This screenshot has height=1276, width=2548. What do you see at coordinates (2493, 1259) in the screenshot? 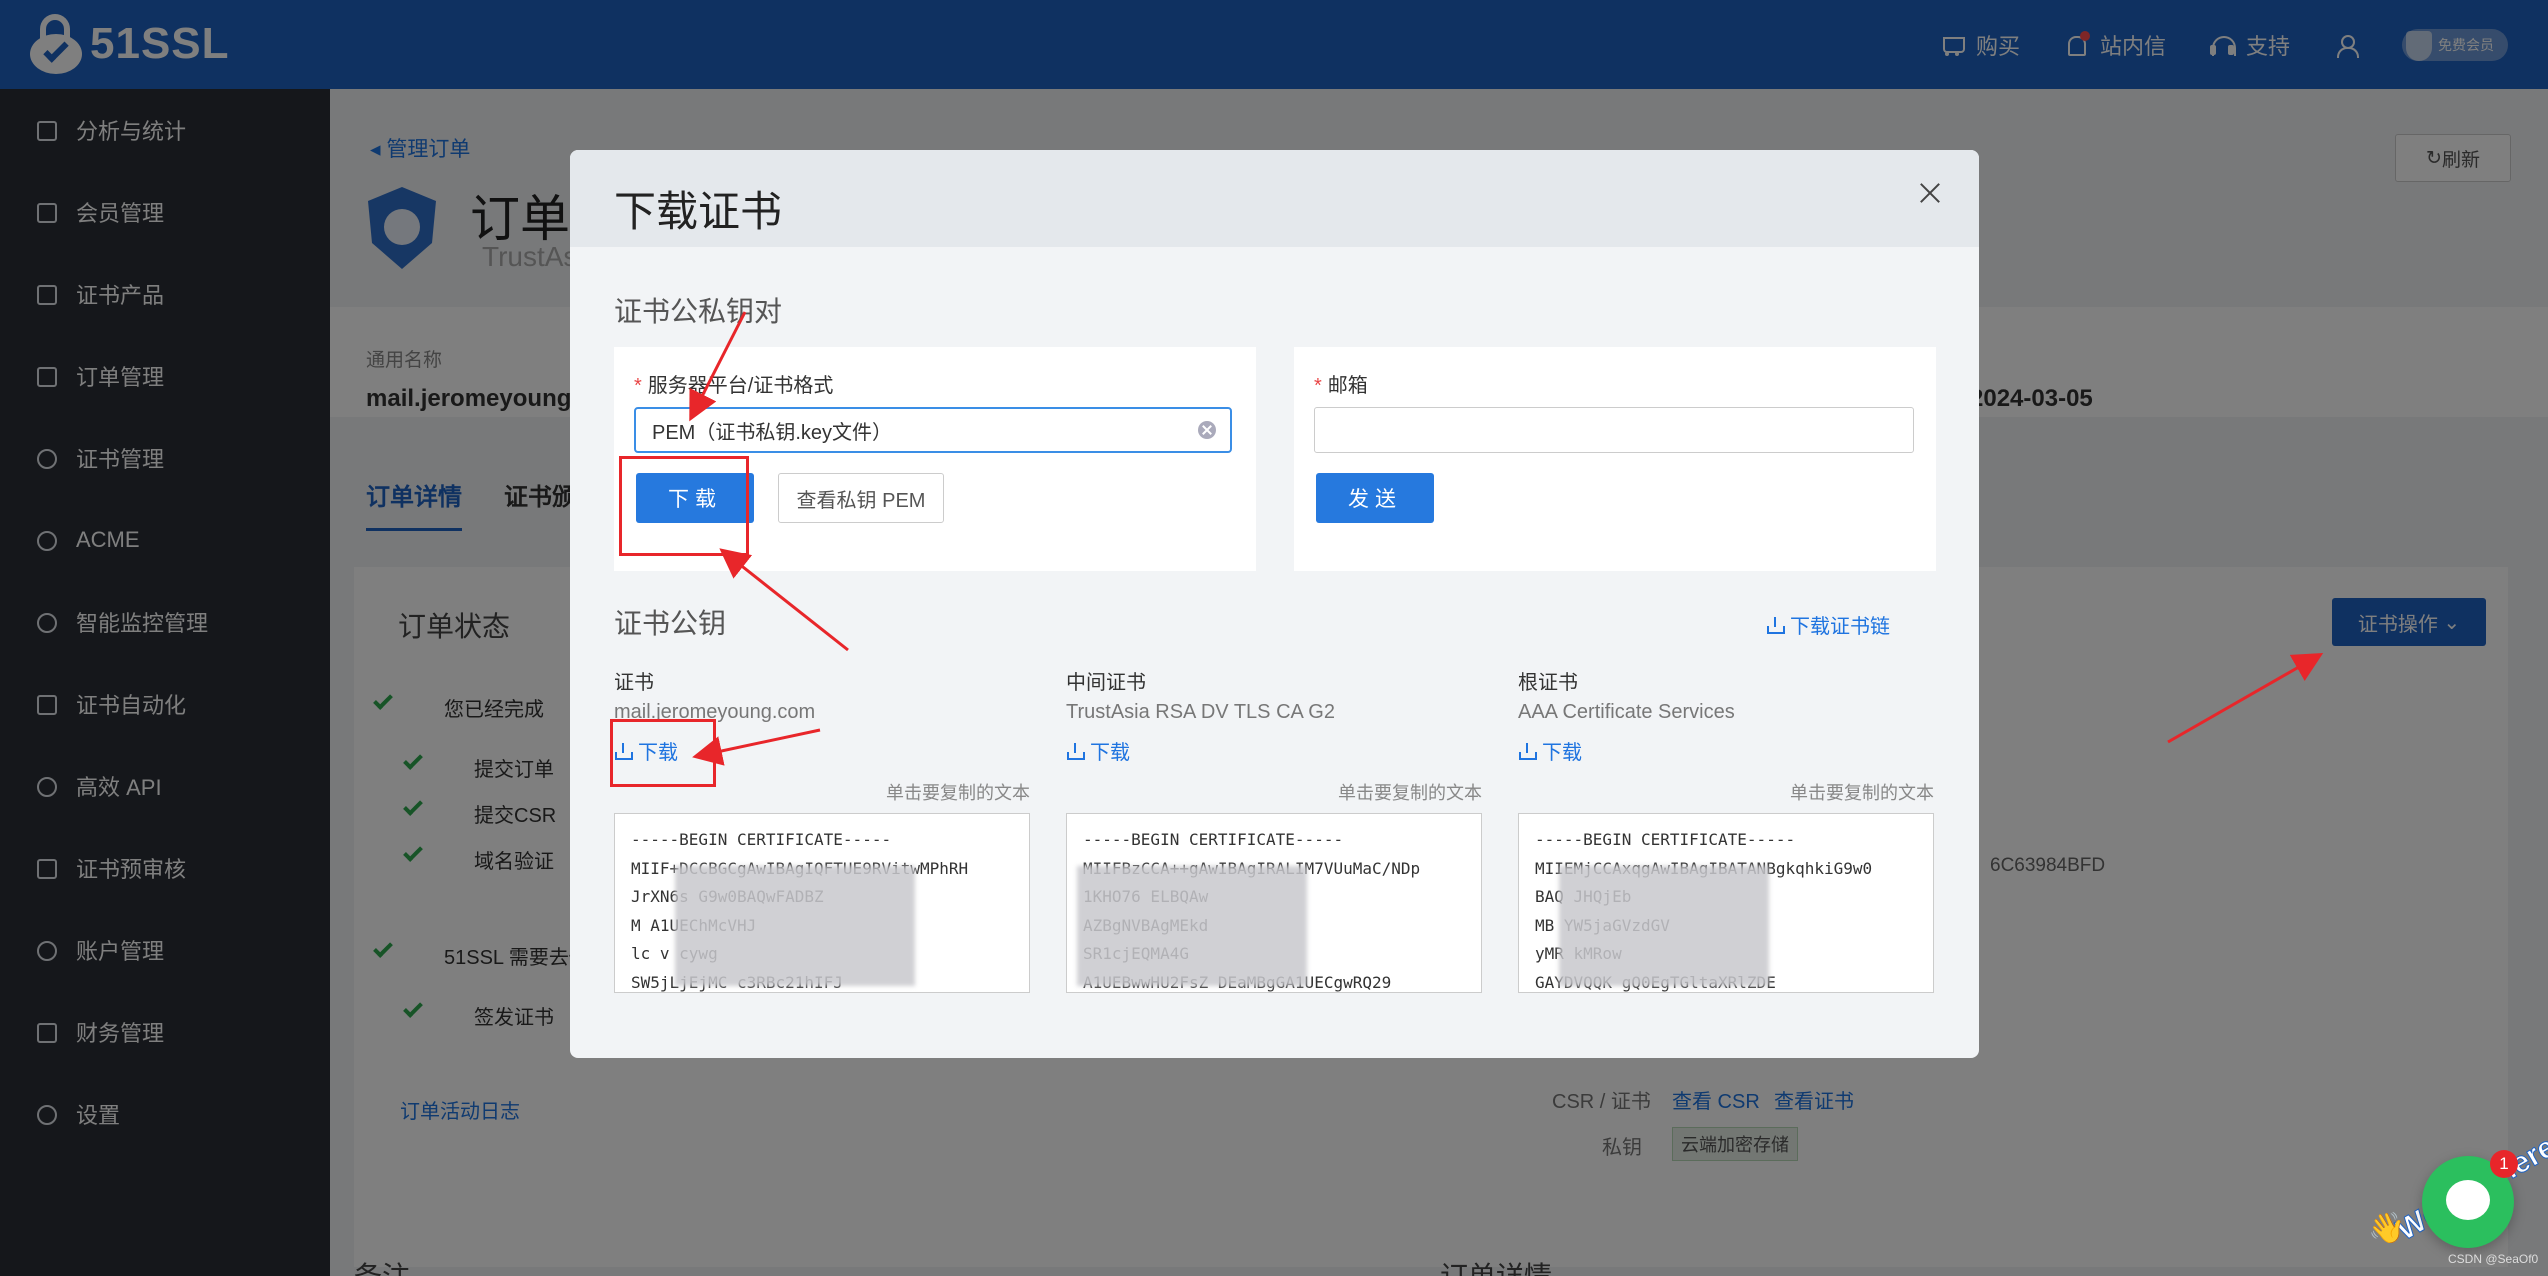
I see `csdn-watermark: CSDN @SeaOf0` at bounding box center [2493, 1259].